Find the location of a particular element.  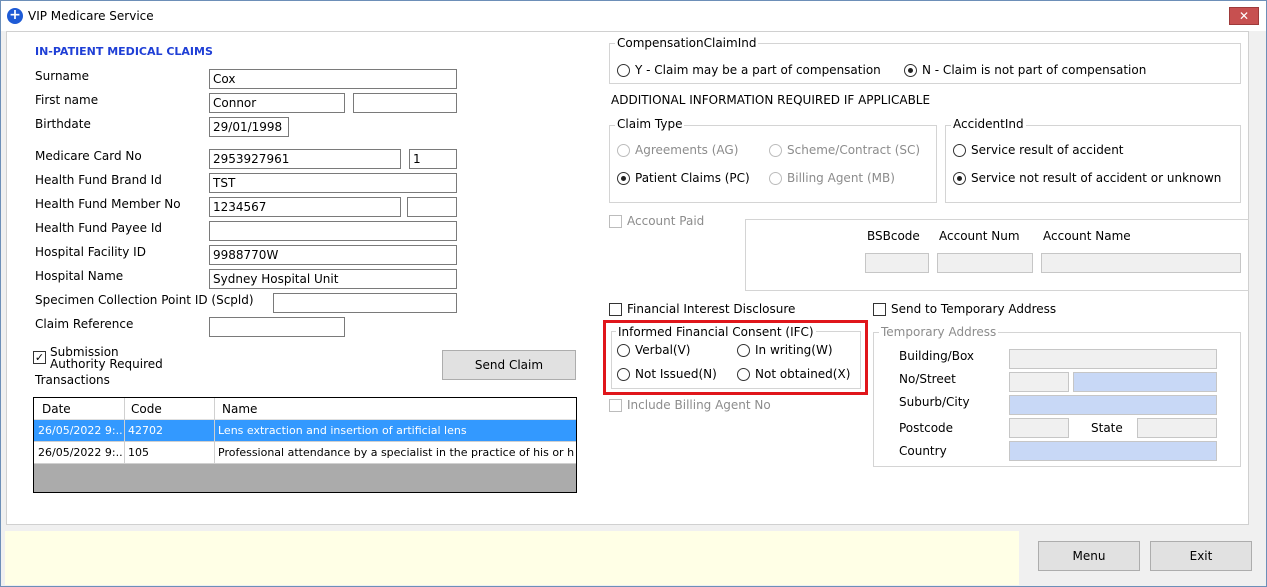

financial-interest-label: Financial Interest Disclosure is located at coordinates (711, 309).